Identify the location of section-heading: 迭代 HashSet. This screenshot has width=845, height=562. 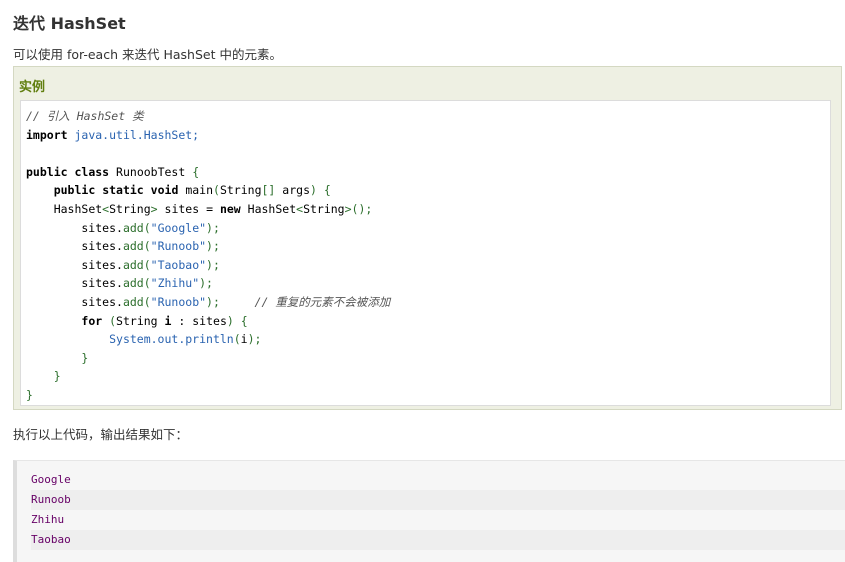
(69, 23).